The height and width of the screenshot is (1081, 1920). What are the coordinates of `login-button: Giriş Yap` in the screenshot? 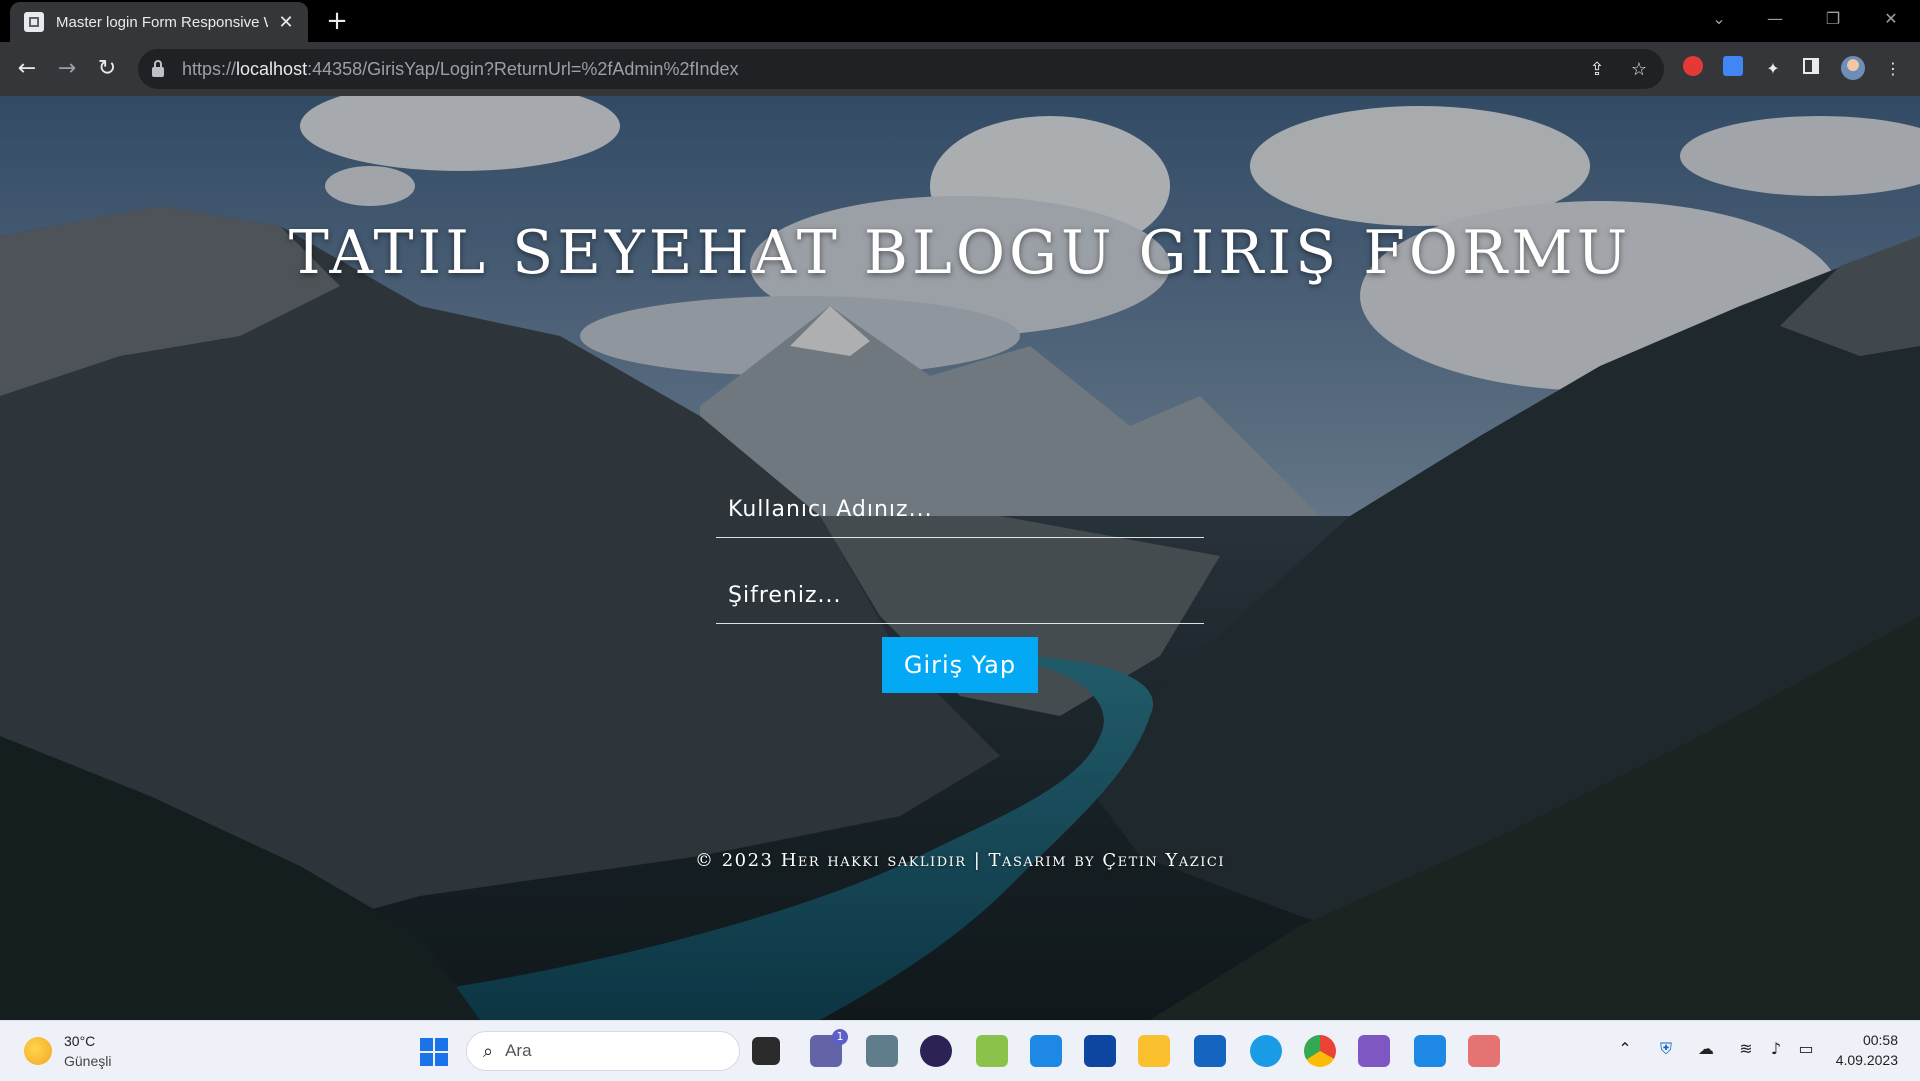 It's located at (960, 665).